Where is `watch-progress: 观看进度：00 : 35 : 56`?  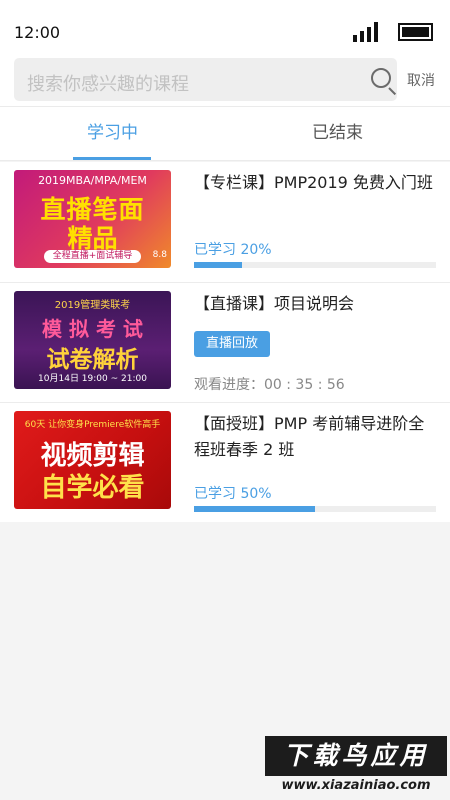 watch-progress: 观看进度：00 : 35 : 56 is located at coordinates (269, 385).